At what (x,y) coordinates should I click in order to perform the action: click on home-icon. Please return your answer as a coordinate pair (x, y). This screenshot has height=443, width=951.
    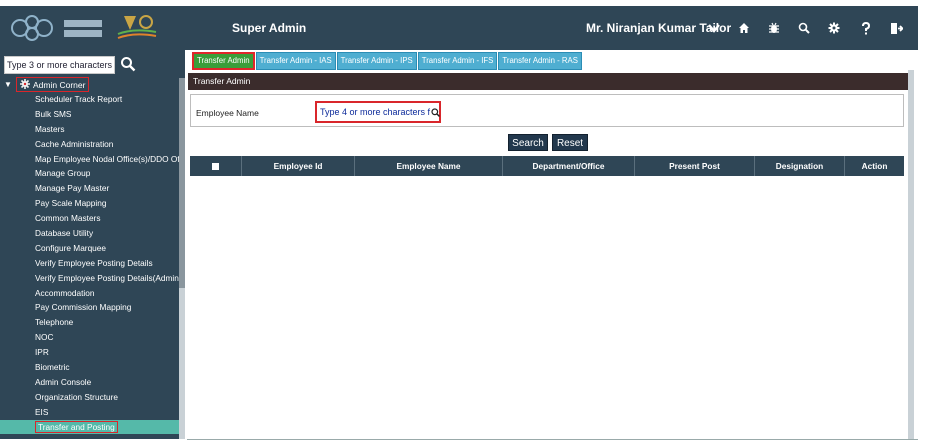
    Looking at the image, I should click on (744, 28).